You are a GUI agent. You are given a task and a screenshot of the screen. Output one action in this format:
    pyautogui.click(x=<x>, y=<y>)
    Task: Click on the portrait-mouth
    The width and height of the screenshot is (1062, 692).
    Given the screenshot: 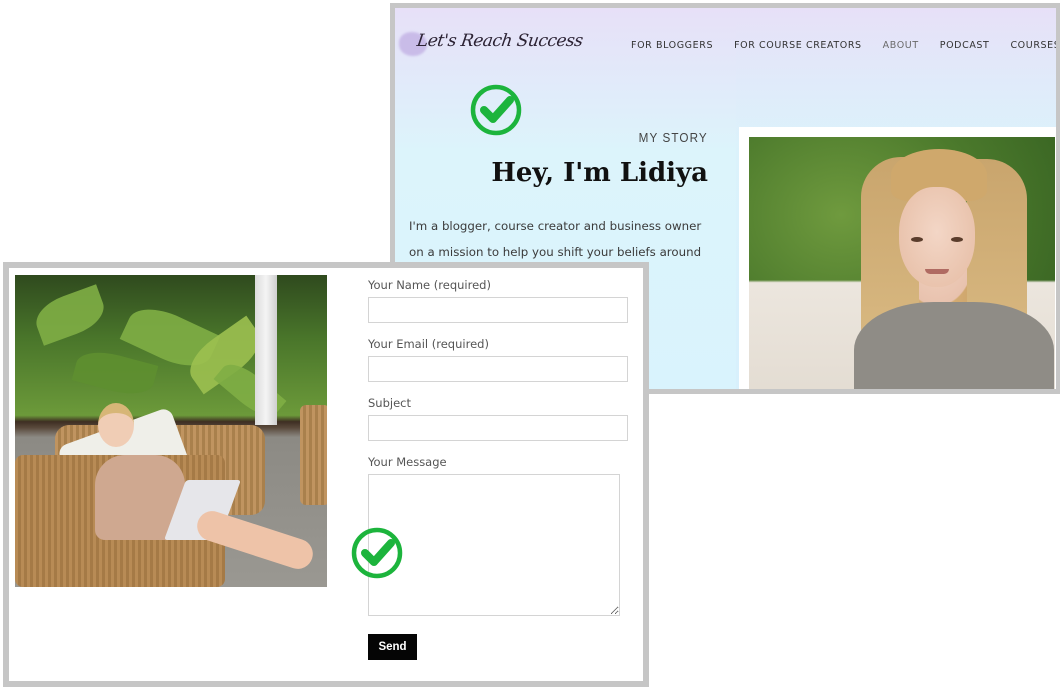 What is the action you would take?
    pyautogui.click(x=937, y=271)
    